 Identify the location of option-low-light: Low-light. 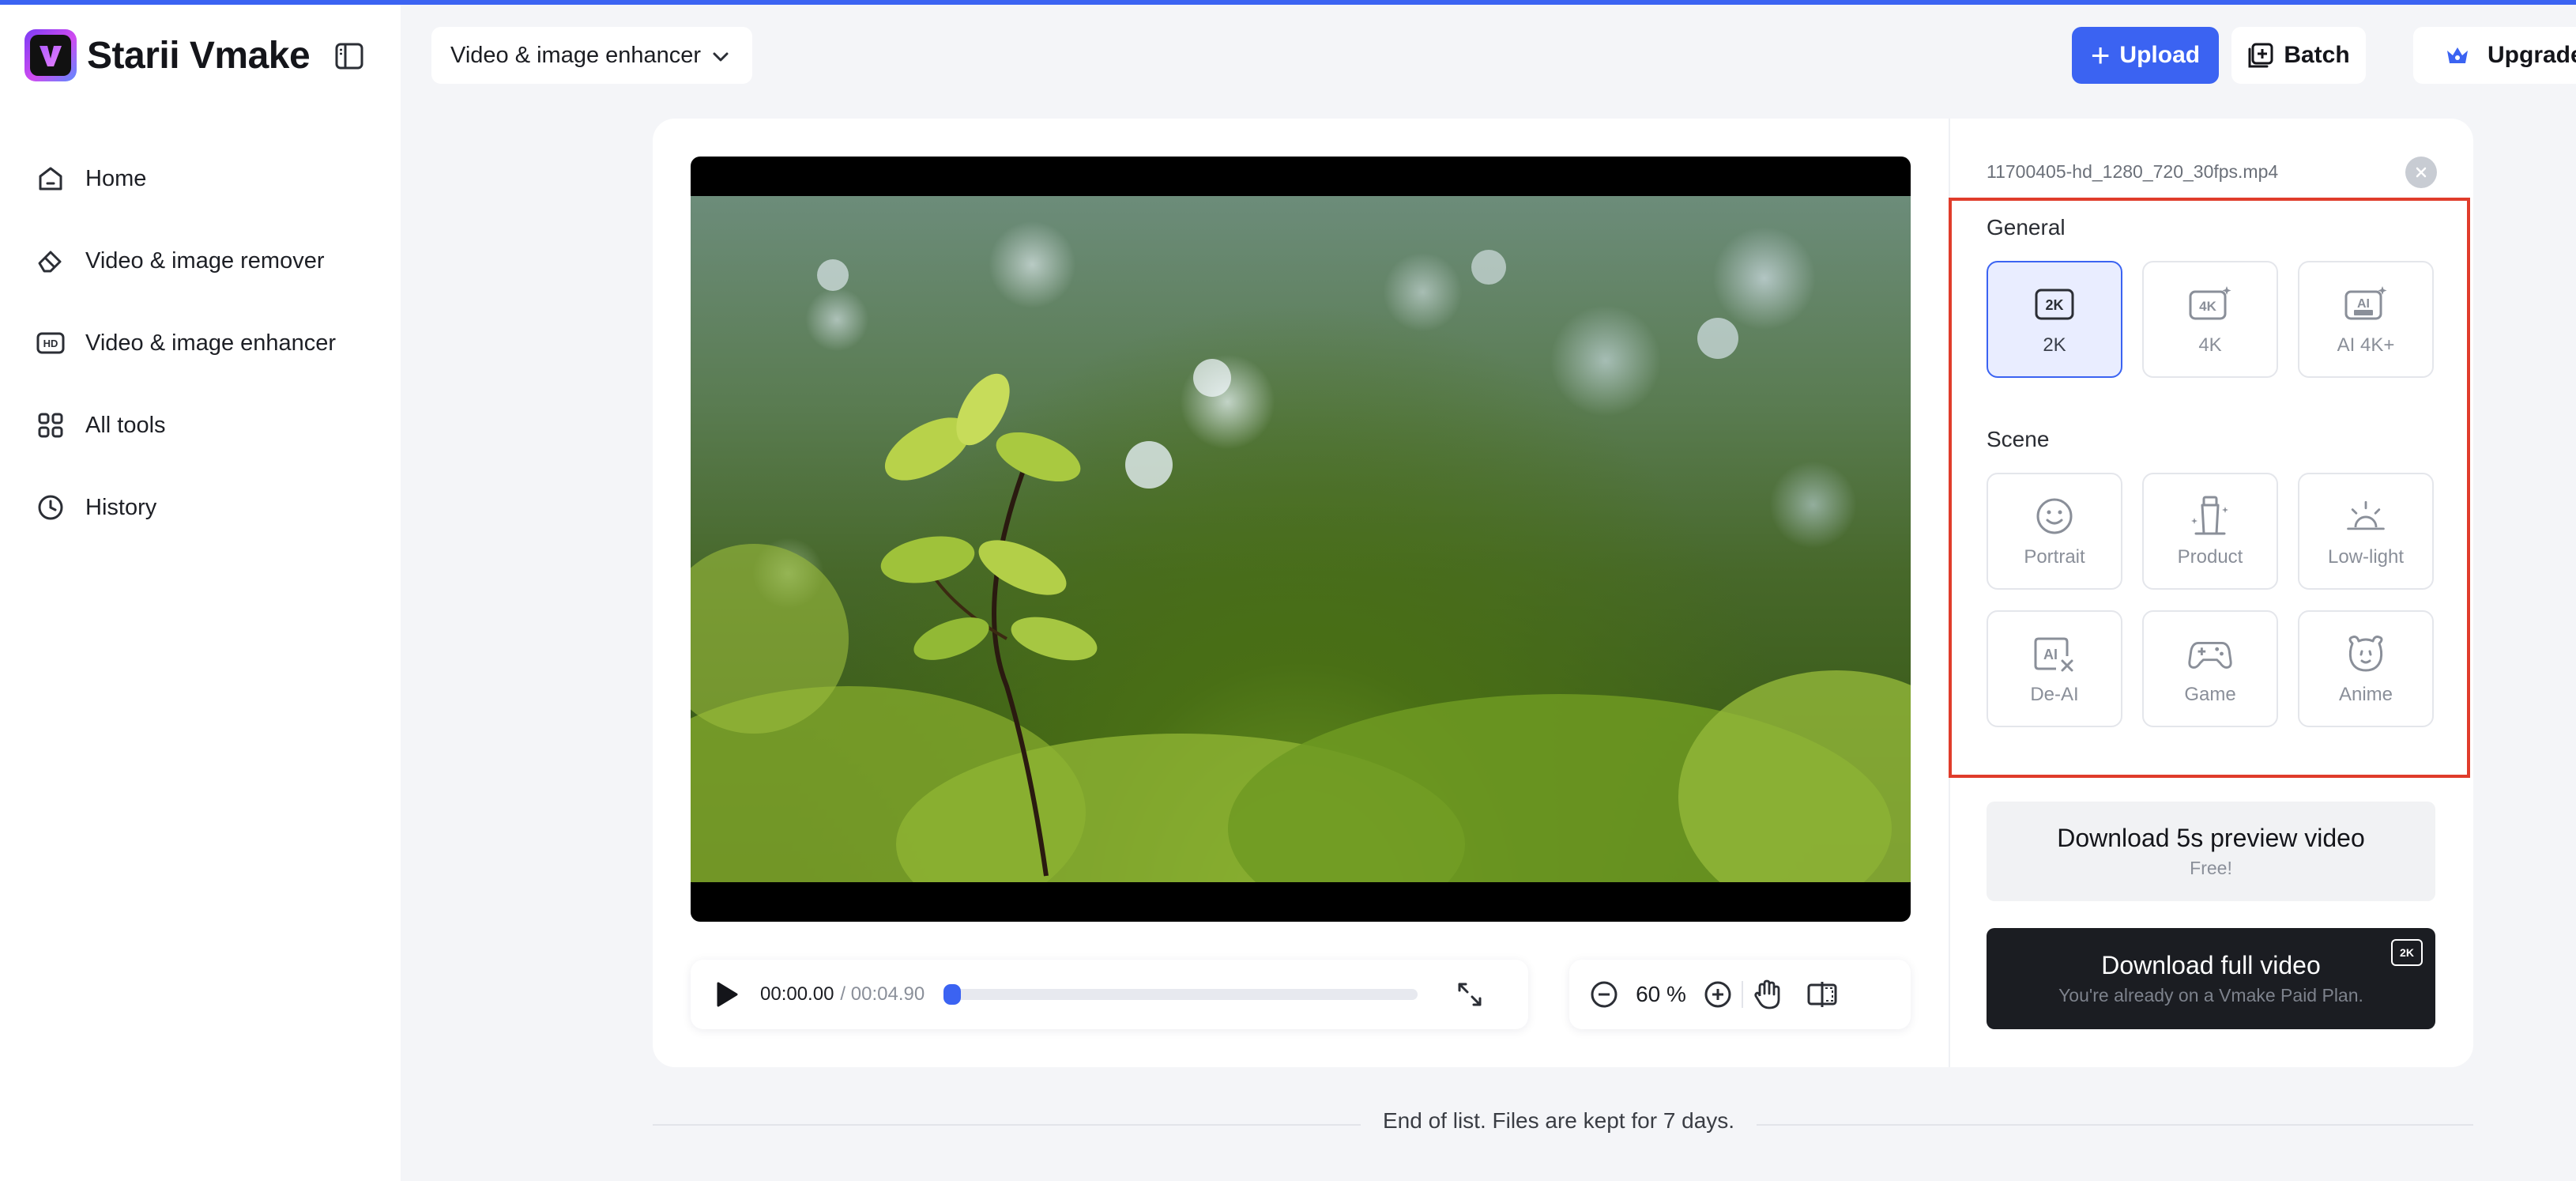
(2366, 531).